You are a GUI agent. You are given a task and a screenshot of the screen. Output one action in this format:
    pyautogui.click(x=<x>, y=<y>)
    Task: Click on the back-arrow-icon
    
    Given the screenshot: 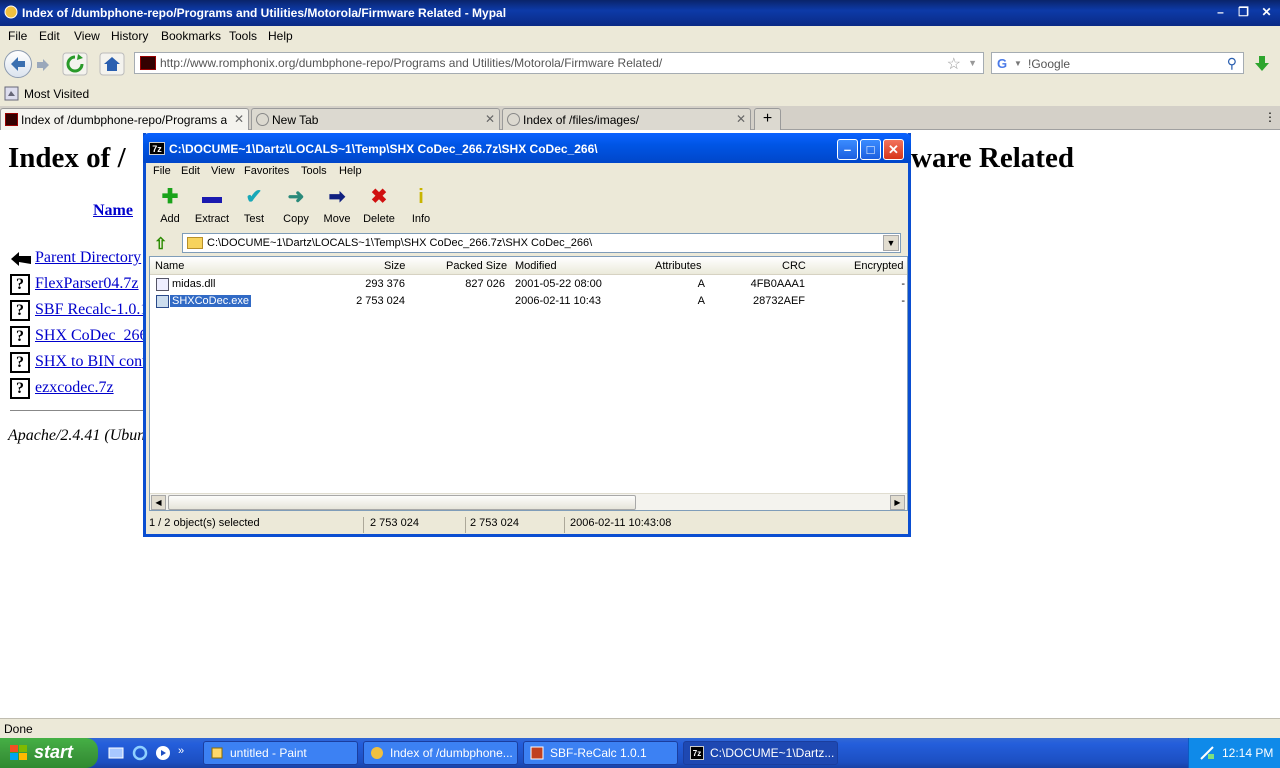 What is the action you would take?
    pyautogui.click(x=18, y=64)
    